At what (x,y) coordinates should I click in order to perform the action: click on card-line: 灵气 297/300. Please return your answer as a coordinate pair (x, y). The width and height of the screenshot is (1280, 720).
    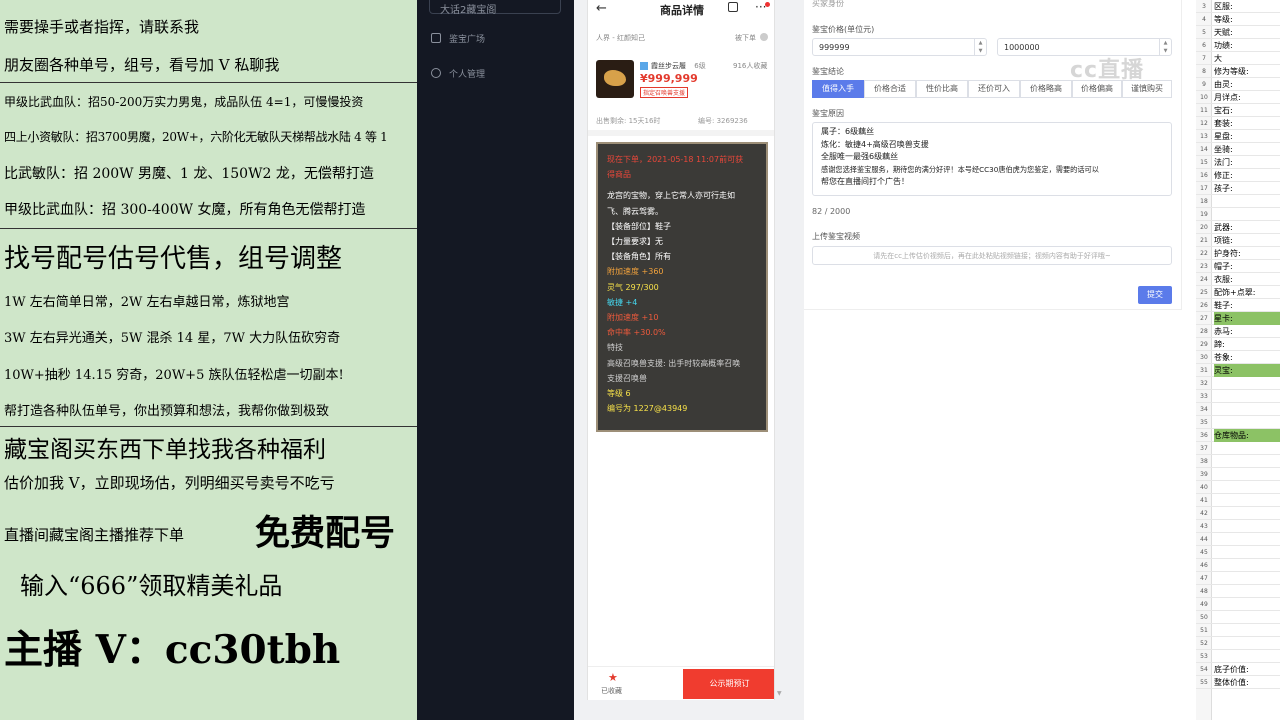
    Looking at the image, I should click on (633, 287).